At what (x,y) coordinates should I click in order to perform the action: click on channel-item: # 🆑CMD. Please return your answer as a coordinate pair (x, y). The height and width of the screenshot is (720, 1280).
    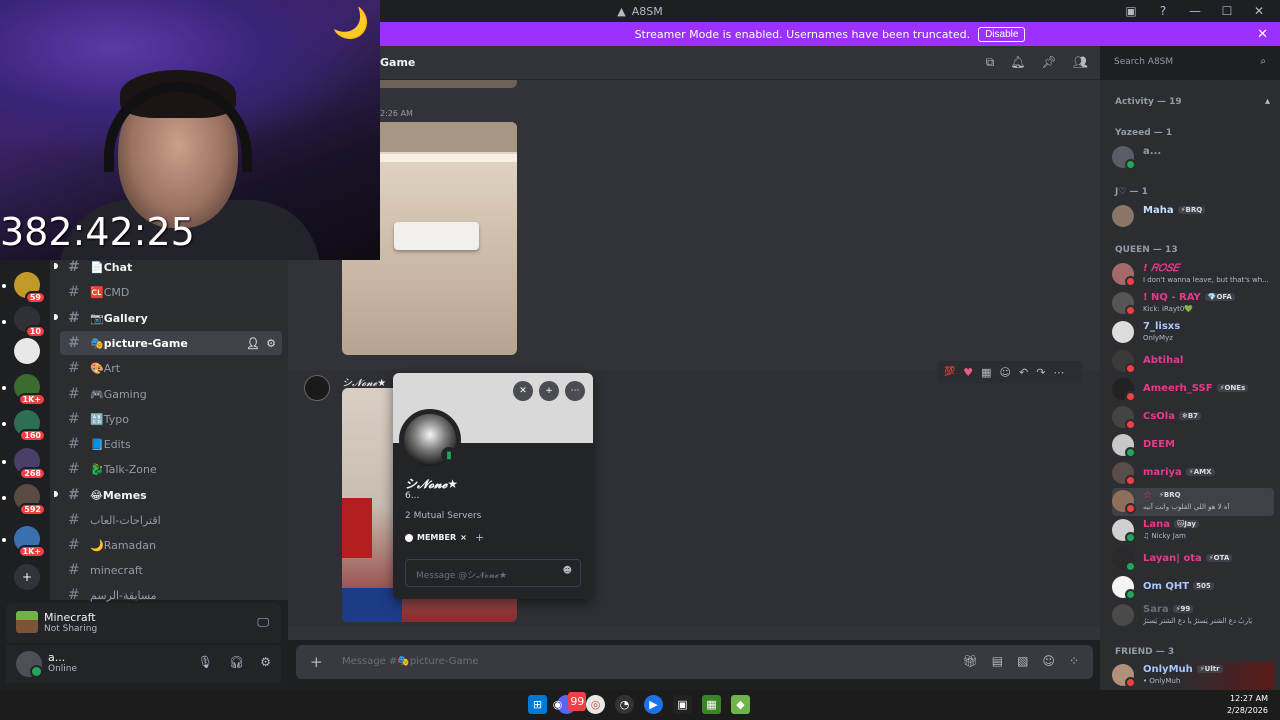
    Looking at the image, I should click on (171, 292).